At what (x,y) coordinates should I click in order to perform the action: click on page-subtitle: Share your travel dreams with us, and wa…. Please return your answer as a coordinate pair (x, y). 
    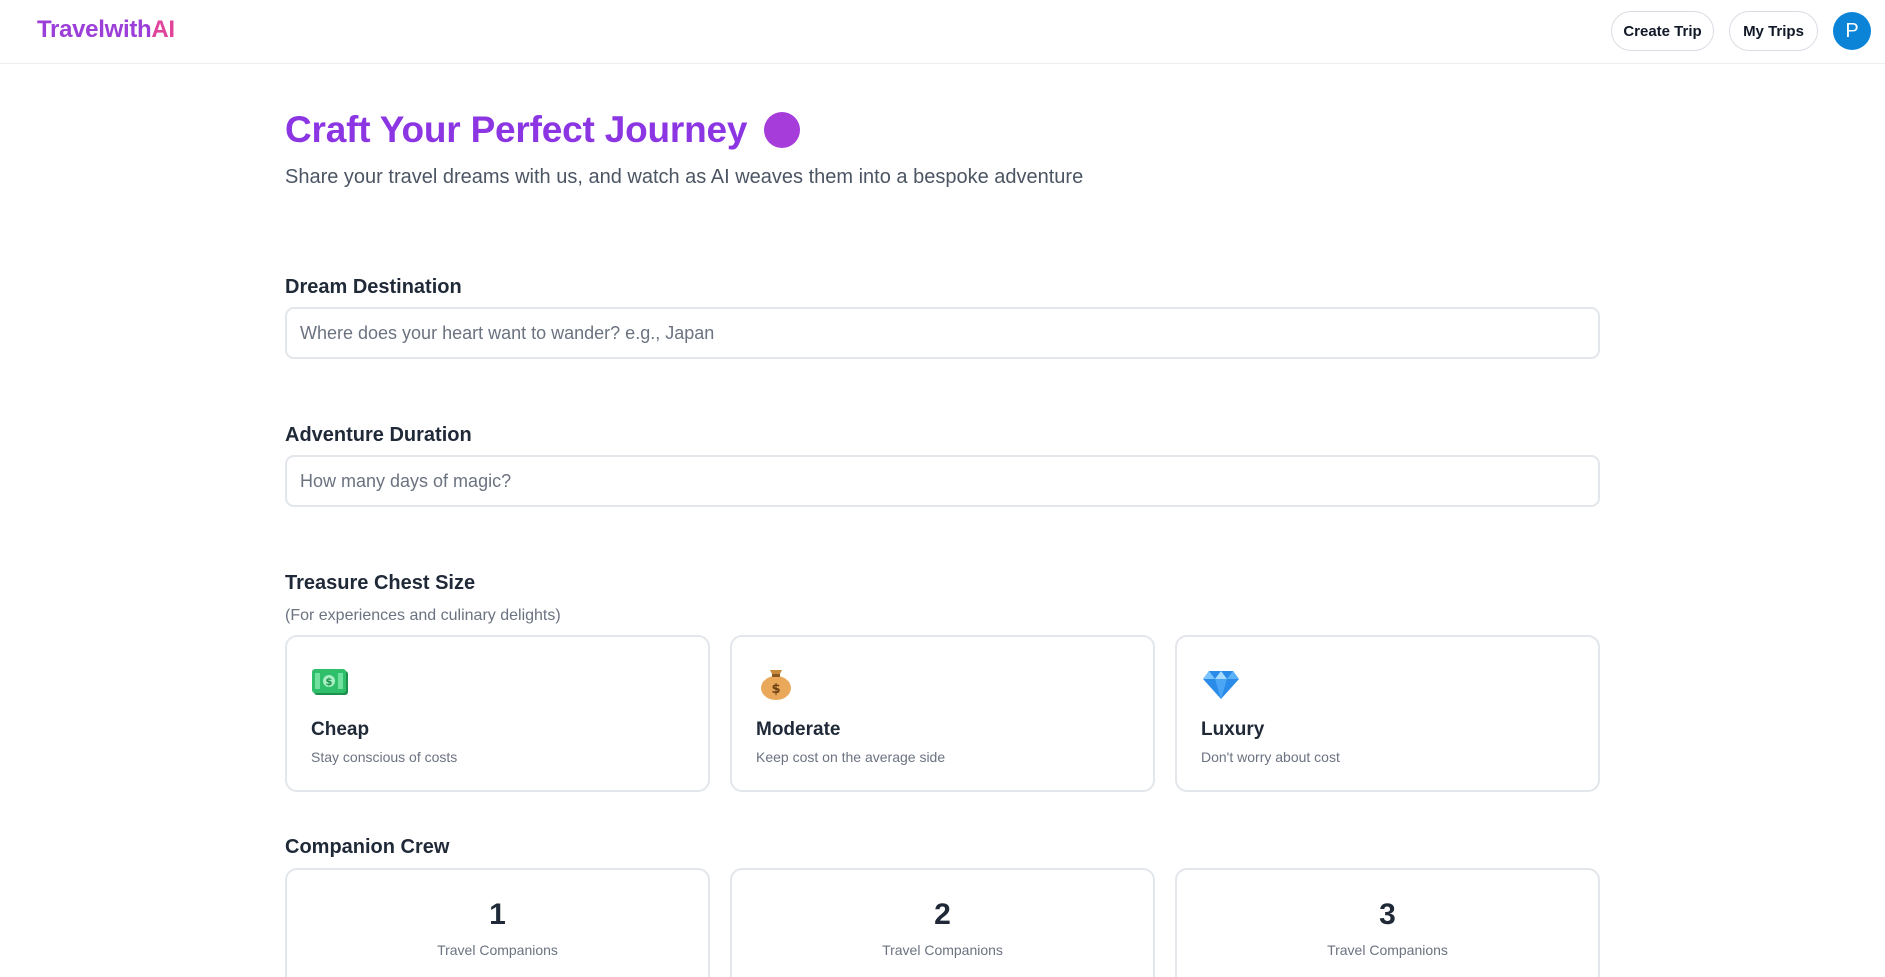
    Looking at the image, I should click on (684, 177).